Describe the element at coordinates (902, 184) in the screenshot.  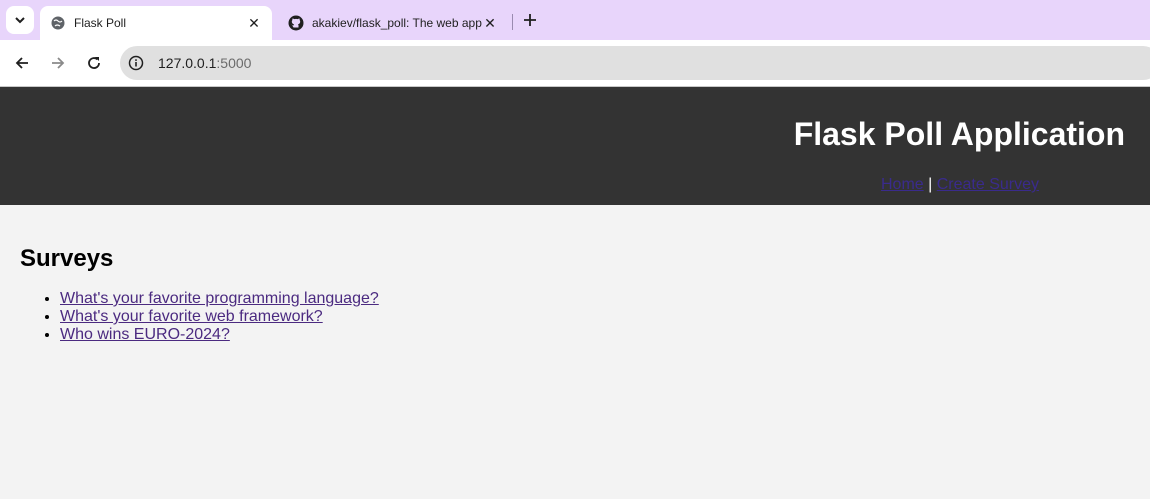
I see `nav-home-link: Home` at that location.